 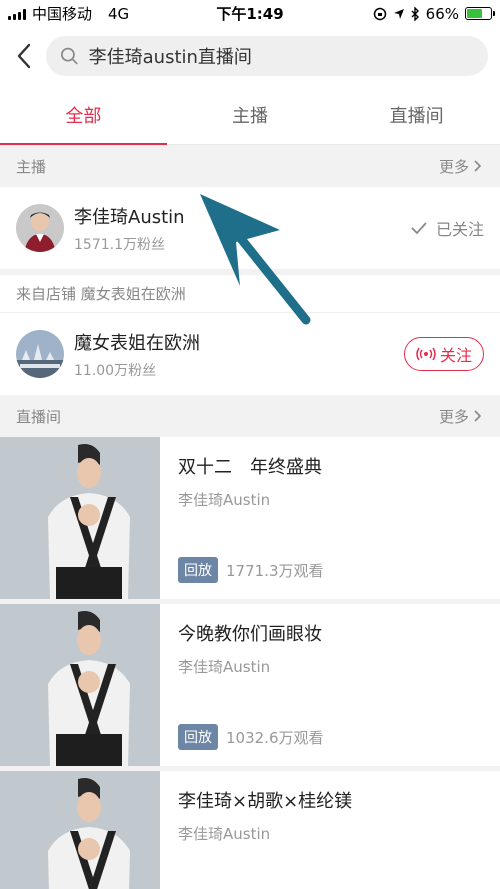 I want to click on search-input, so click(x=281, y=56).